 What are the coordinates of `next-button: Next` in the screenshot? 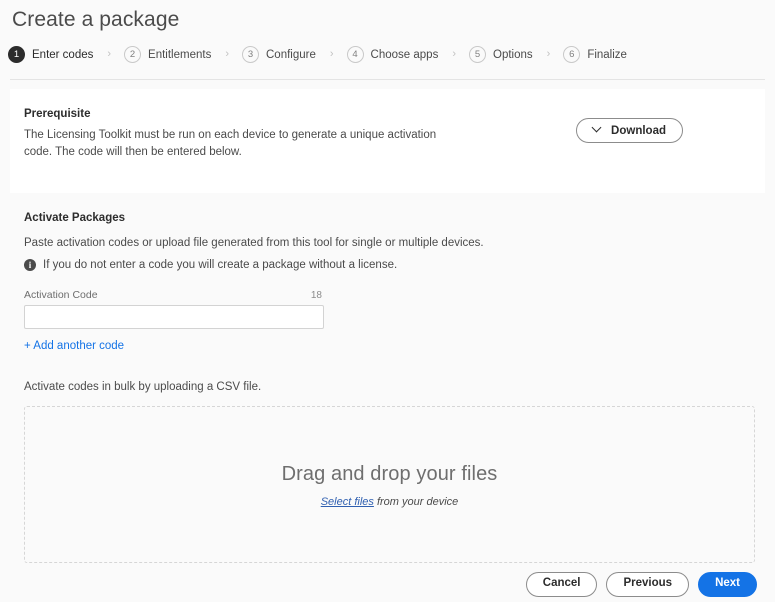 It's located at (727, 584).